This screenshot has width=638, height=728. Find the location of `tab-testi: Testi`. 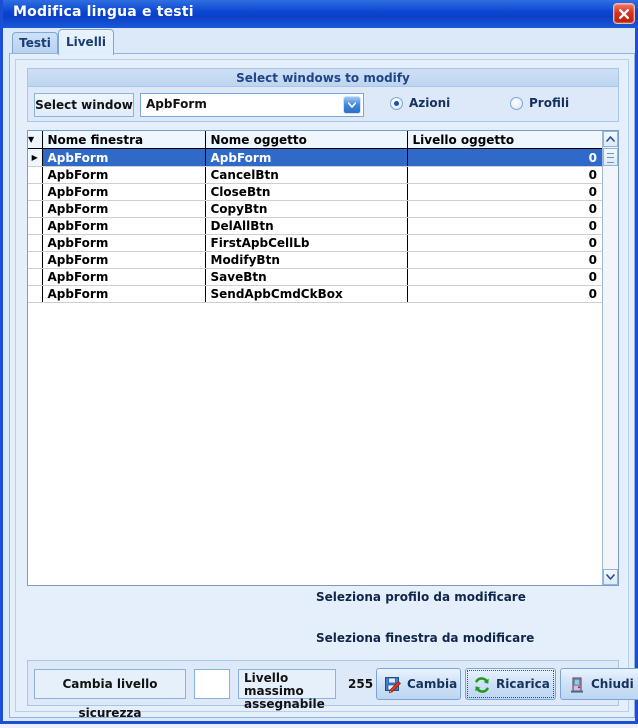

tab-testi: Testi is located at coordinates (35, 43).